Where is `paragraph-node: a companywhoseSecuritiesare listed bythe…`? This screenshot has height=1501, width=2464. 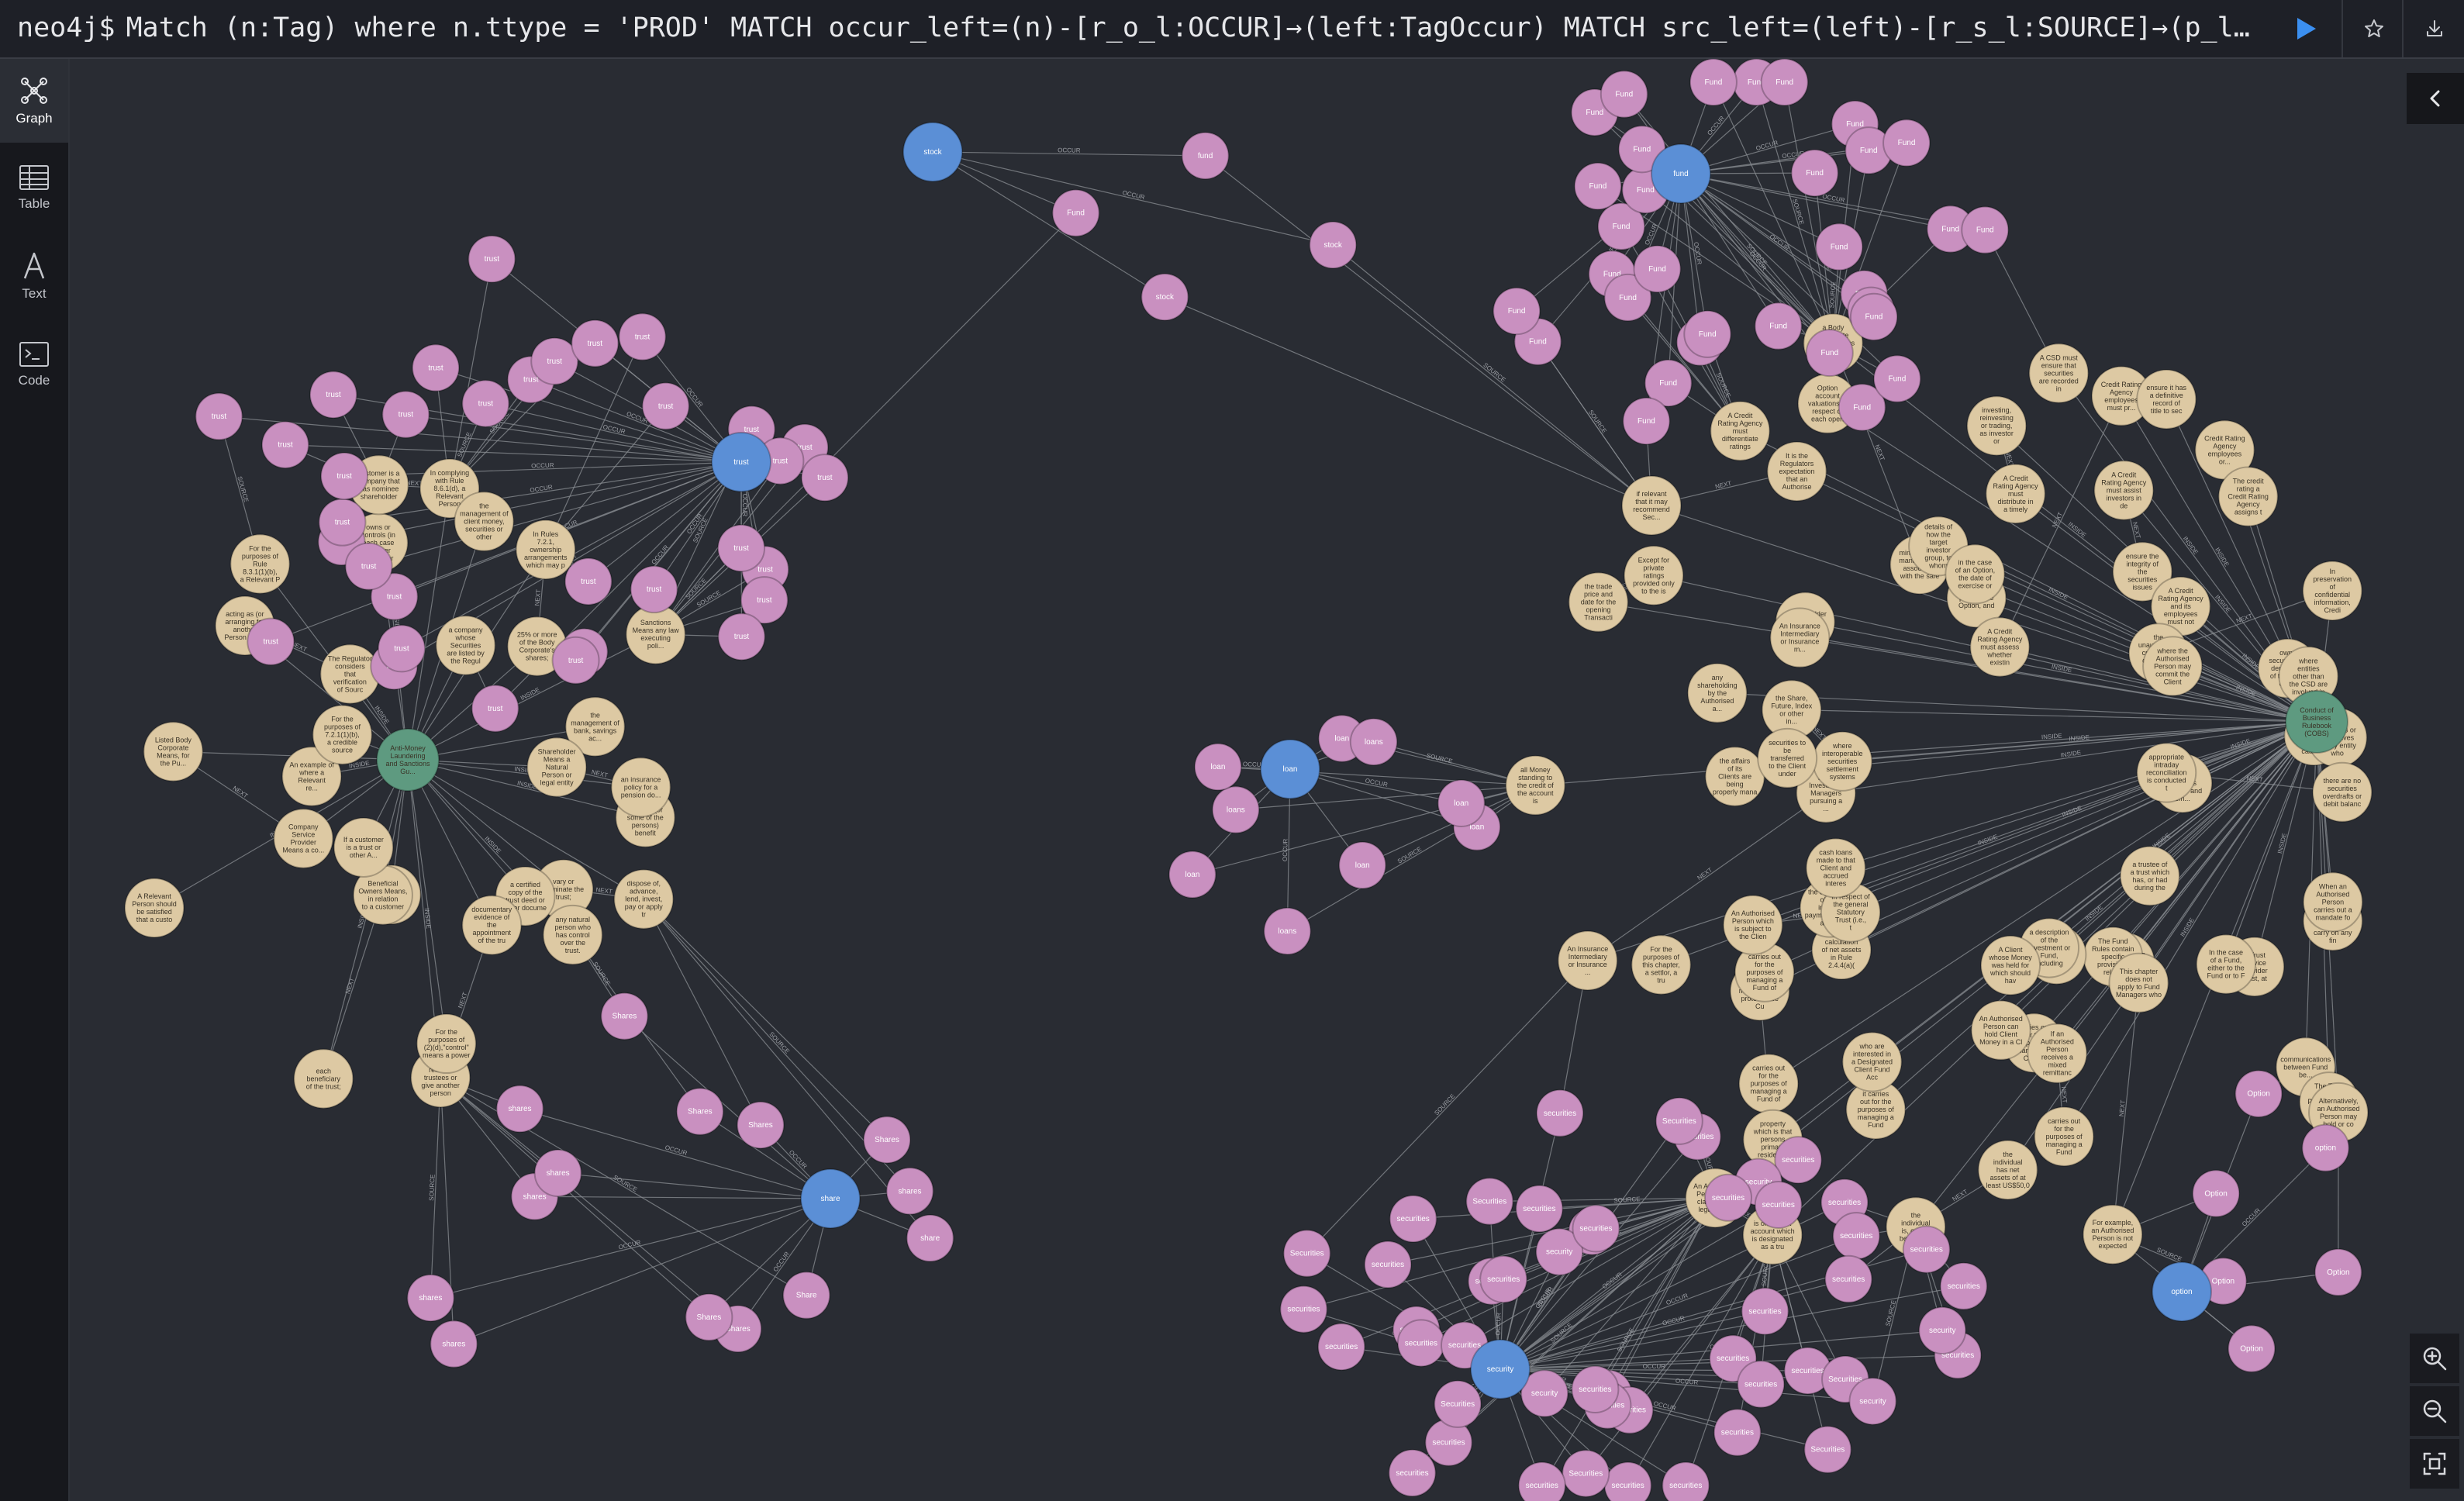
paragraph-node: a companywhoseSecuritiesare listed bythe… is located at coordinates (465, 645).